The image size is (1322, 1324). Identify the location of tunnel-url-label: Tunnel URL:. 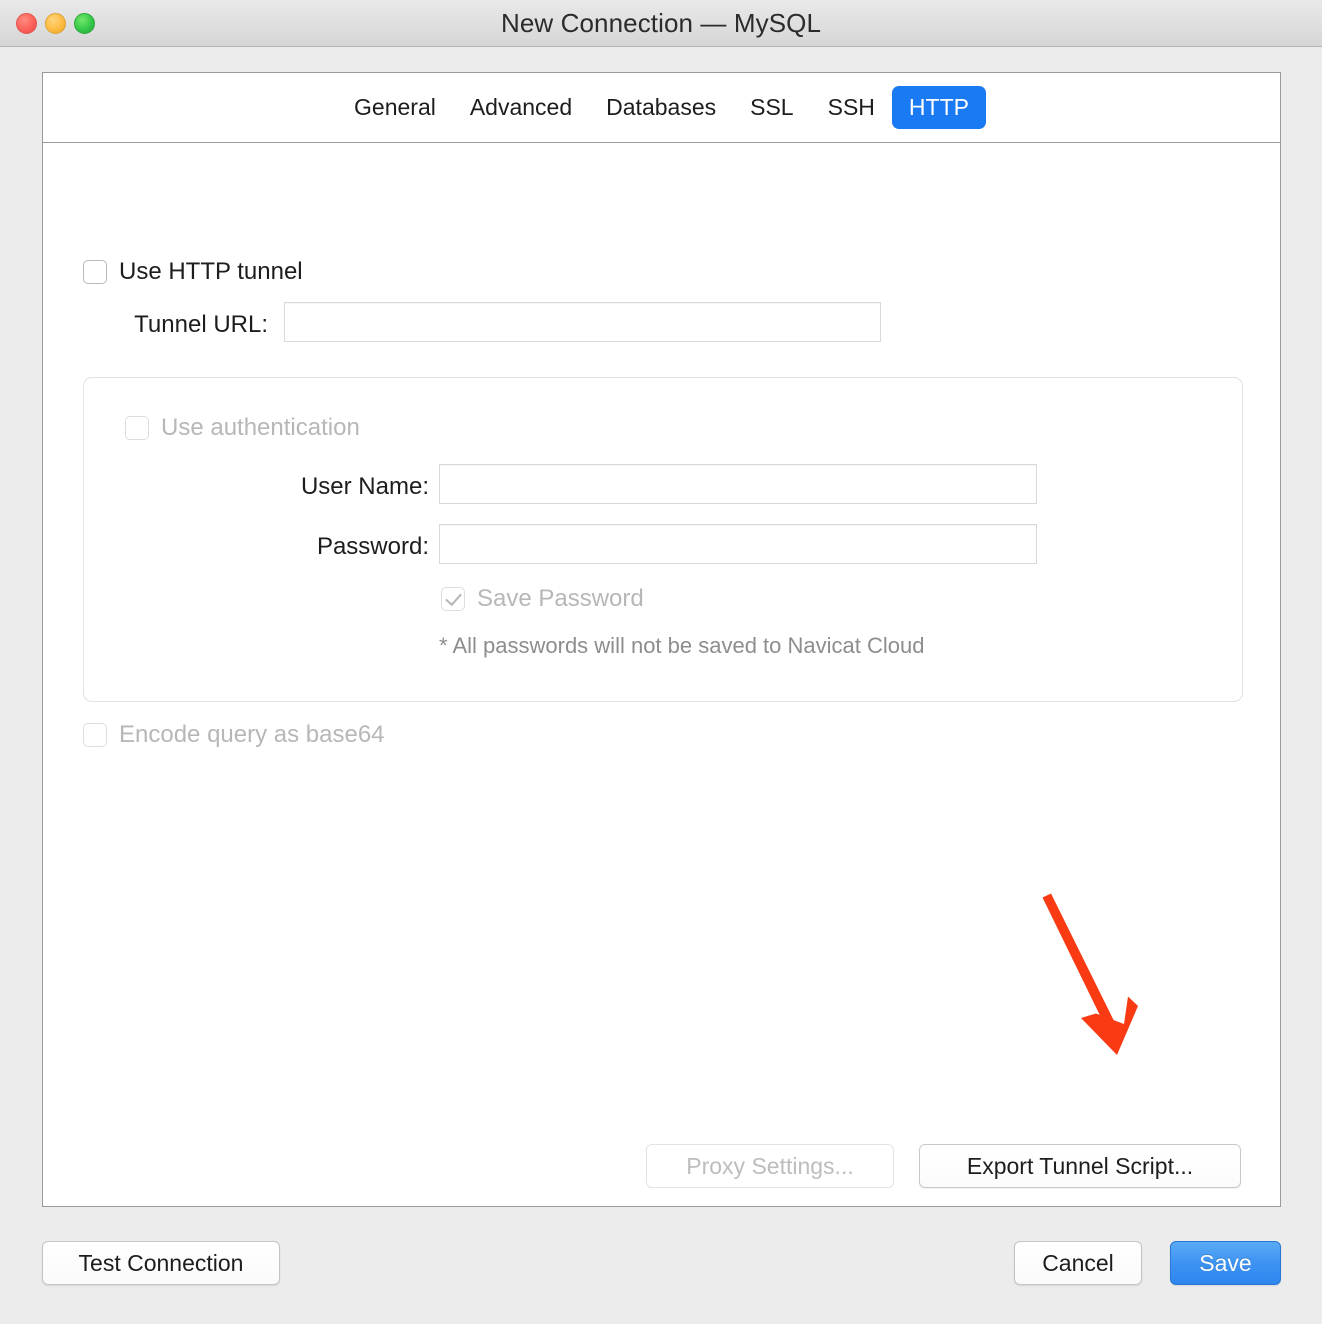
(201, 324).